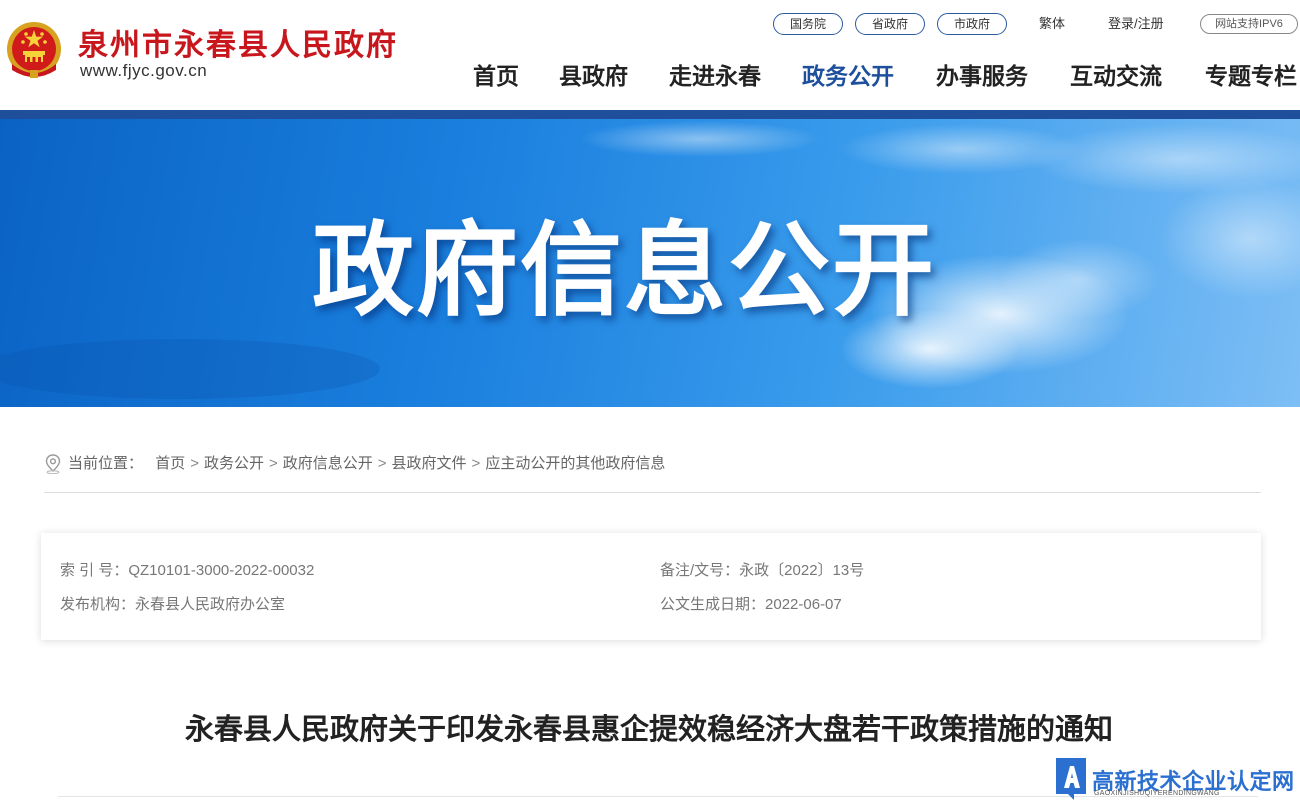 The height and width of the screenshot is (804, 1300). Describe the element at coordinates (713, 604) in the screenshot. I see `meta-date-label: 公文生成日期：` at that location.